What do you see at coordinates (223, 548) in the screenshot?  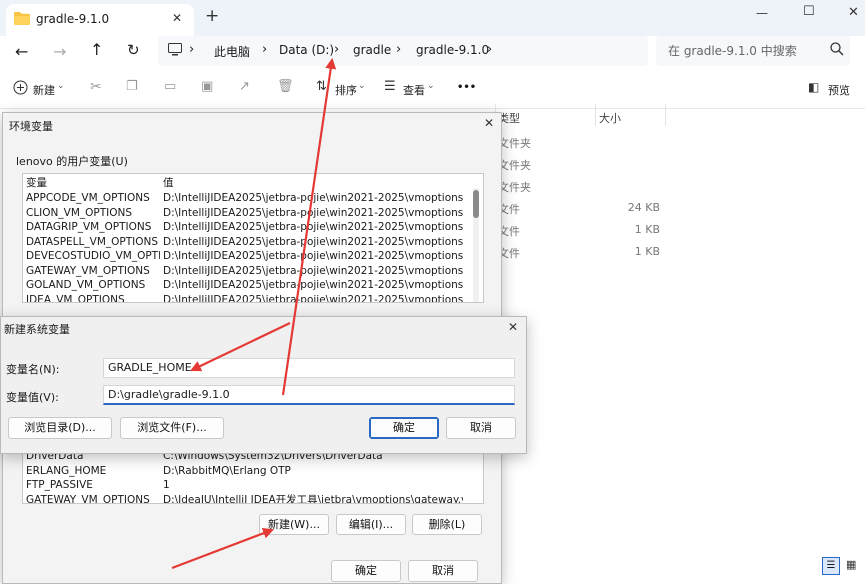 I see `arrow-to-new-button` at bounding box center [223, 548].